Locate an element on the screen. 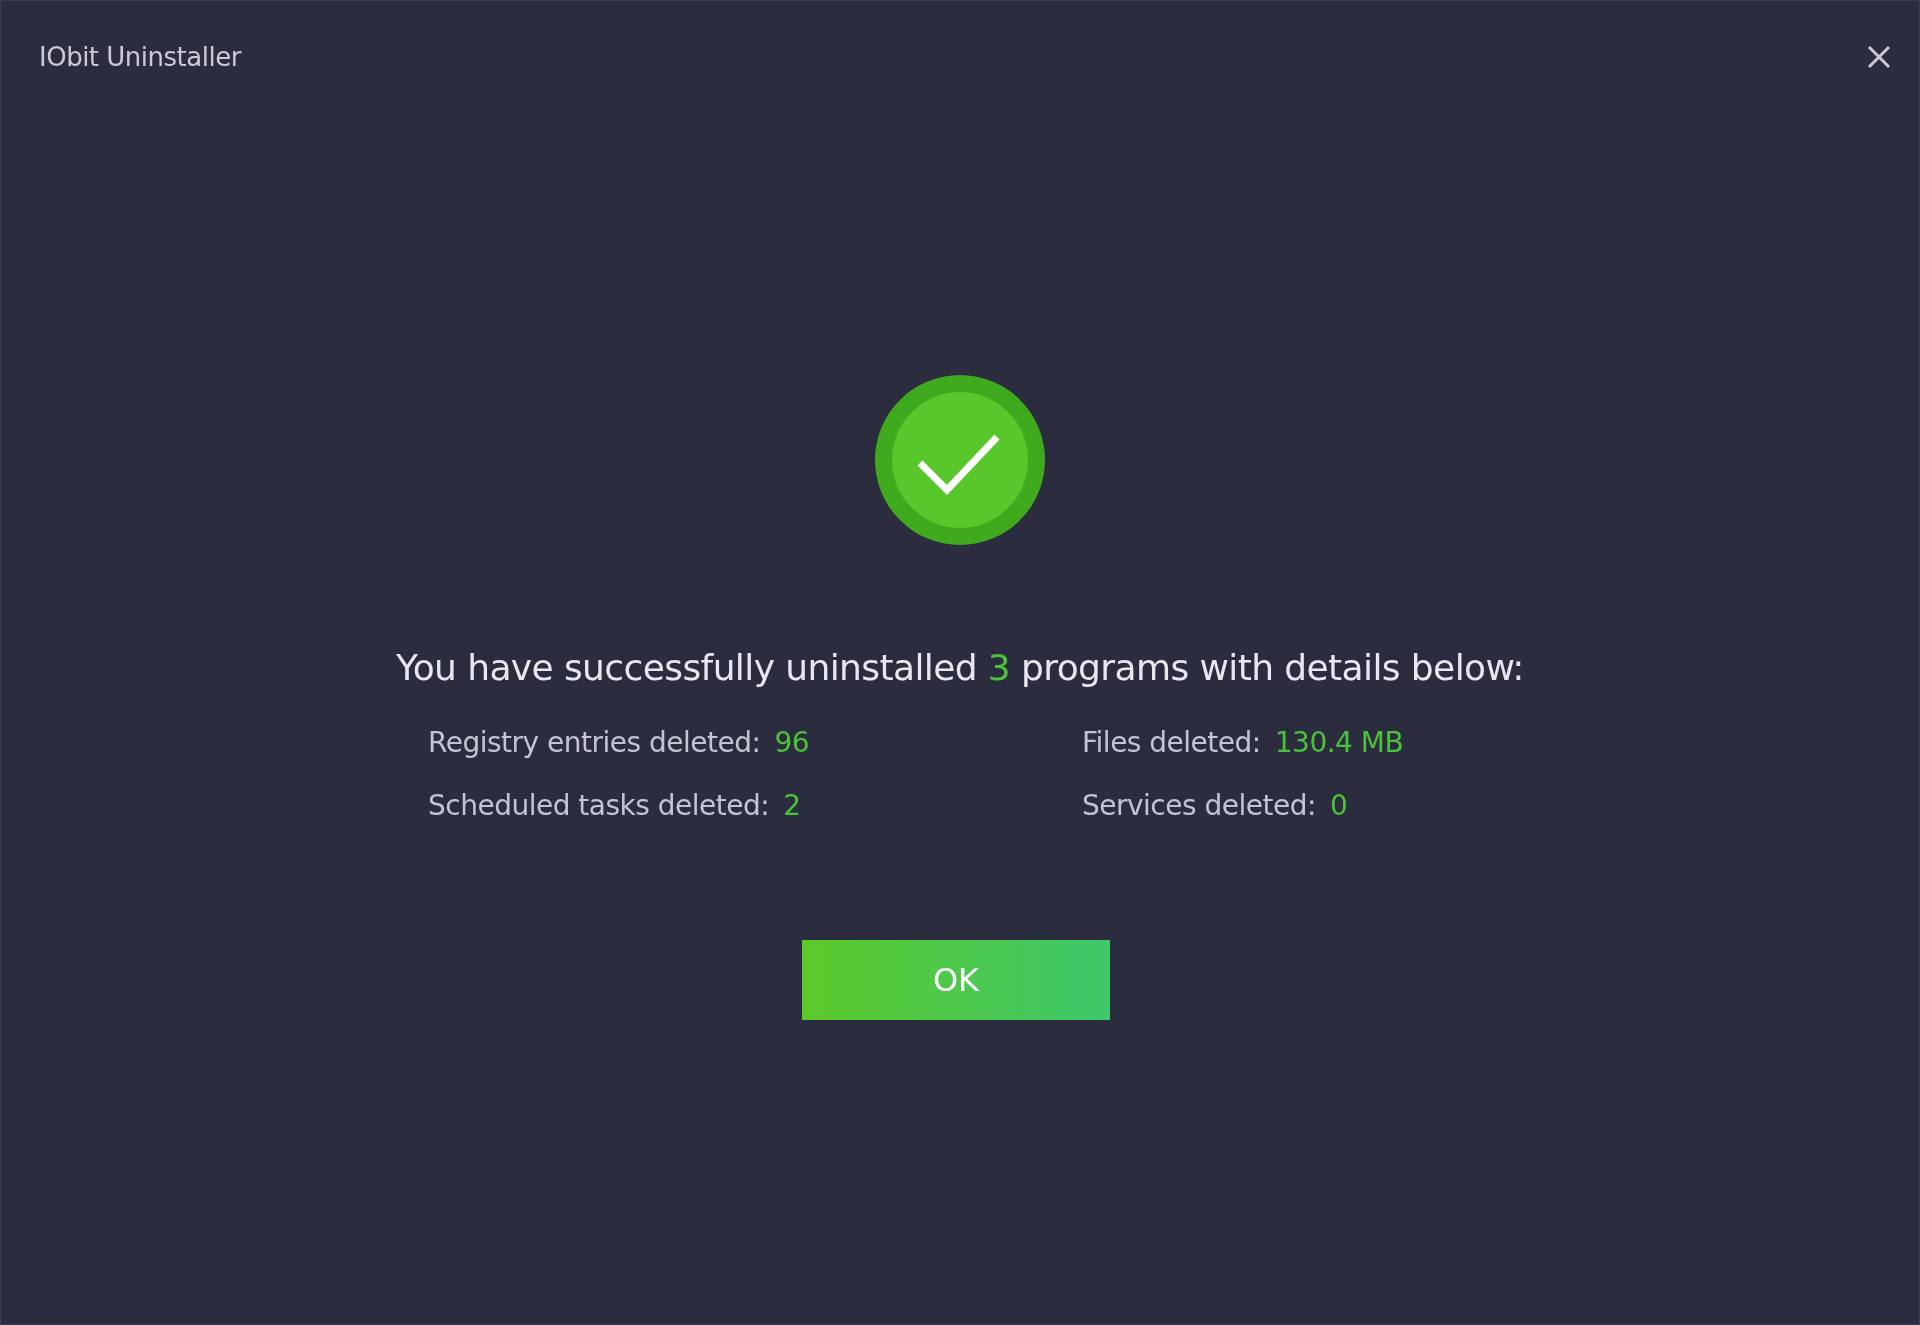  ok-button: OK is located at coordinates (956, 980).